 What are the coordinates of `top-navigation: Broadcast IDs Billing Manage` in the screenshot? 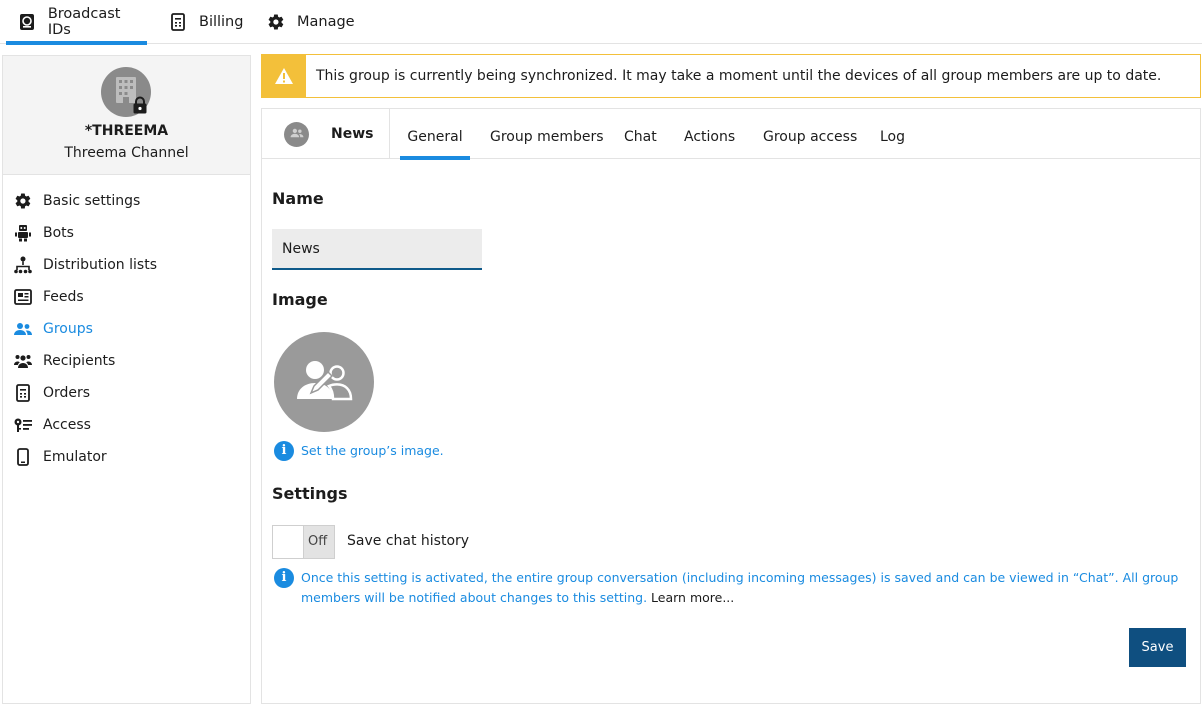 It's located at (601, 22).